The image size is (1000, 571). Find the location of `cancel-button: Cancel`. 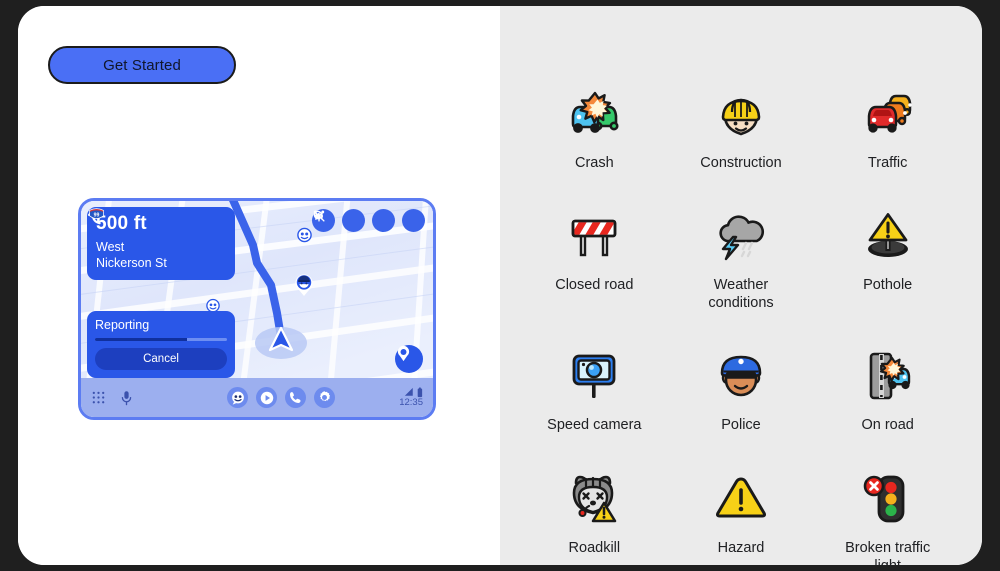

cancel-button: Cancel is located at coordinates (161, 359).